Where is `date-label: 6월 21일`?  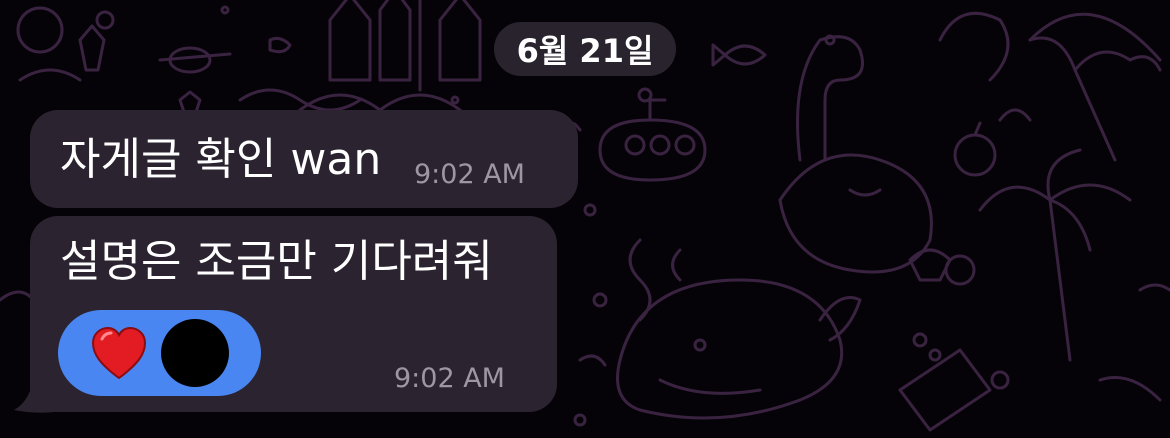 date-label: 6월 21일 is located at coordinates (585, 51).